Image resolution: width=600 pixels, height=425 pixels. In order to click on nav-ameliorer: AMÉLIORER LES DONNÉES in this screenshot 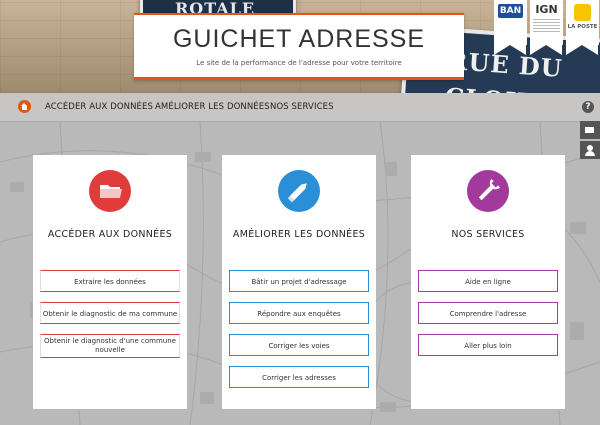, I will do `click(212, 107)`.